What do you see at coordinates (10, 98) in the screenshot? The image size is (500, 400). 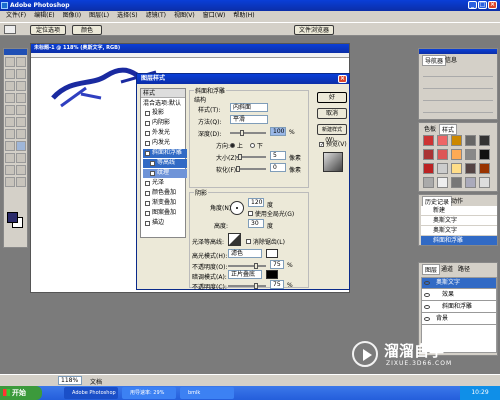 I see `healing-tool-icon` at bounding box center [10, 98].